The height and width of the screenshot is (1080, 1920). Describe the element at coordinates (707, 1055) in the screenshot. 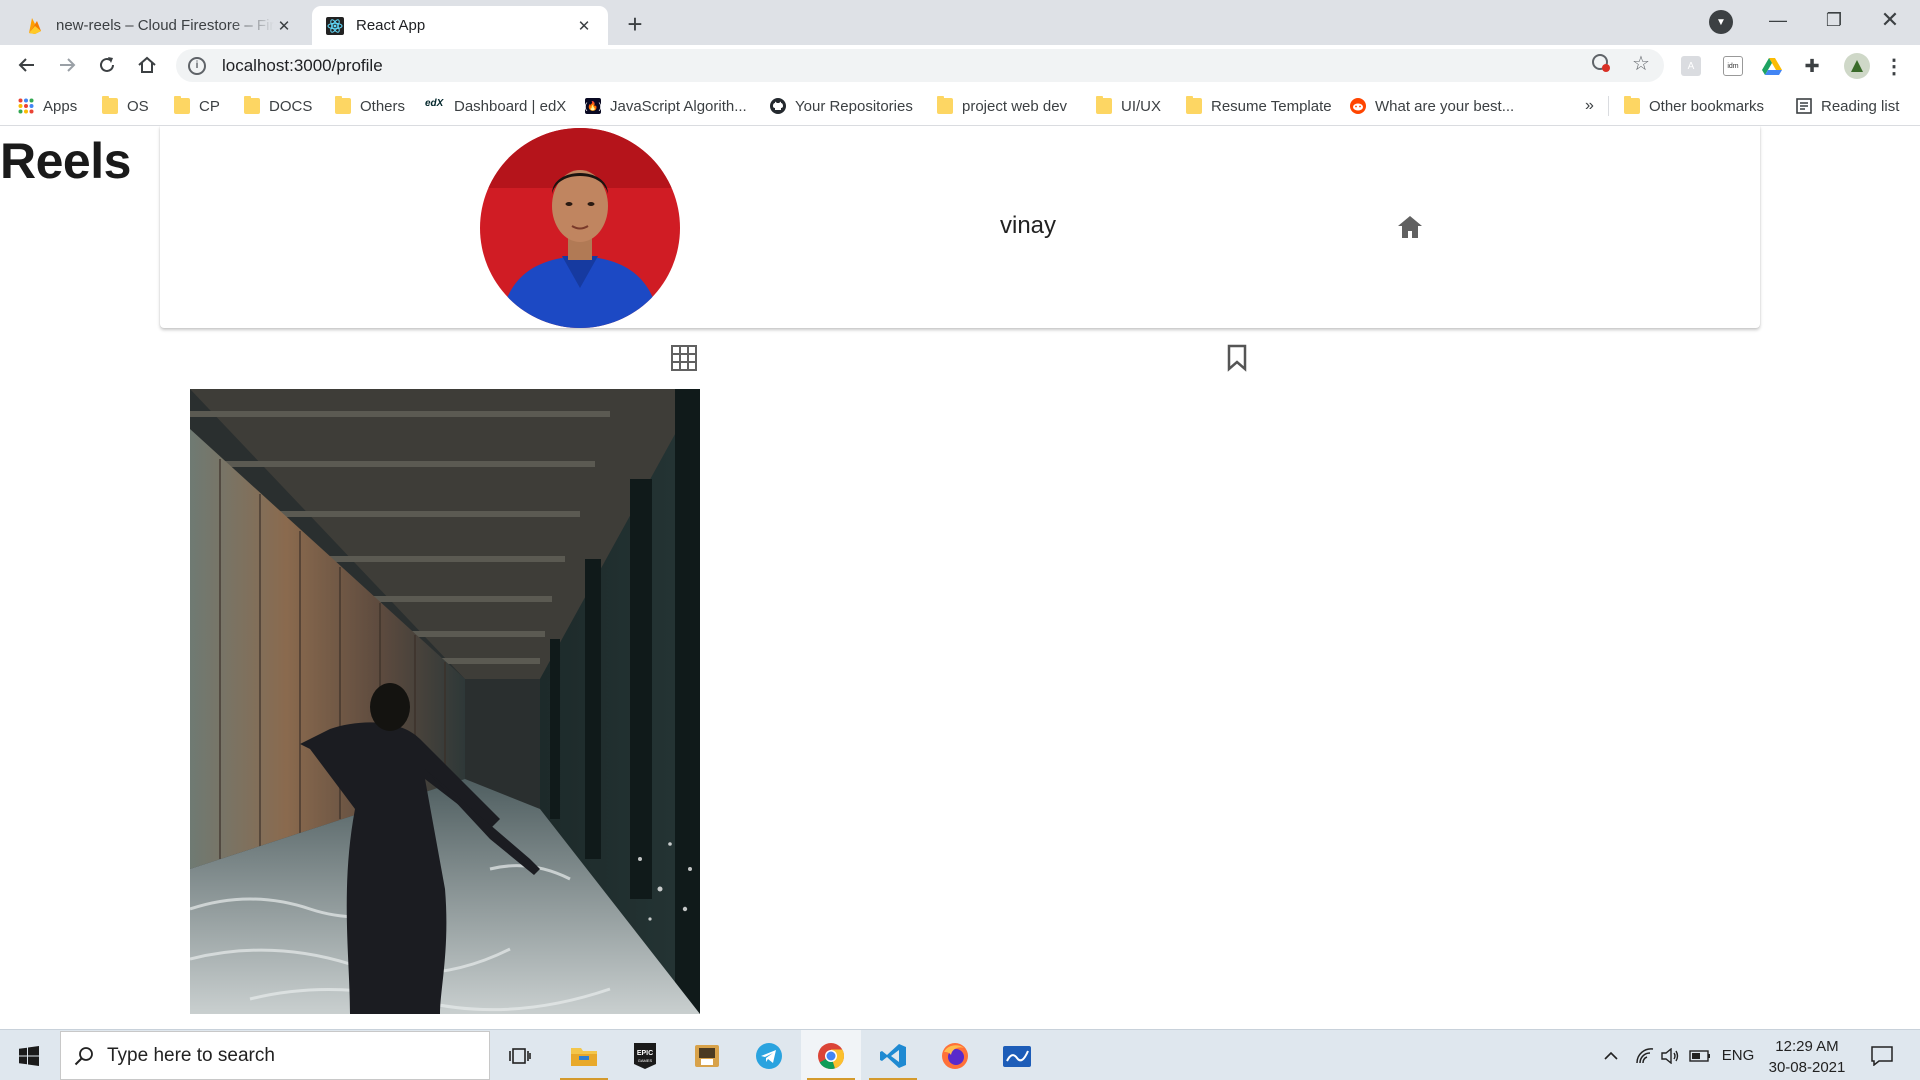

I see `printer-app-icon` at that location.